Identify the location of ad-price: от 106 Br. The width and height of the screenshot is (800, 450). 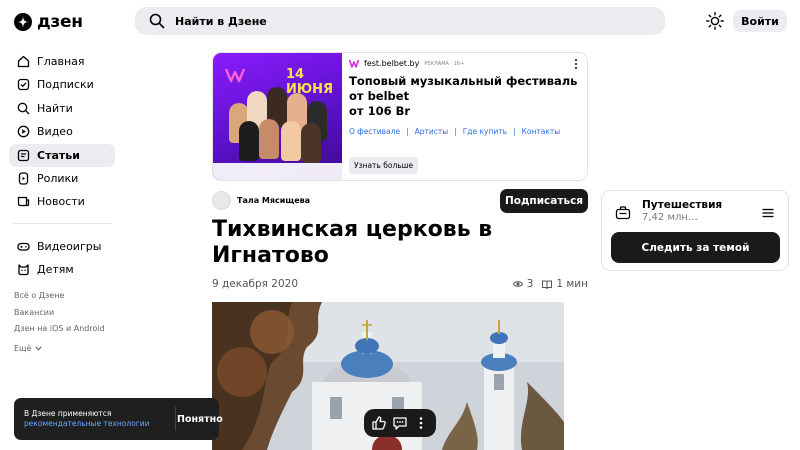
(380, 111).